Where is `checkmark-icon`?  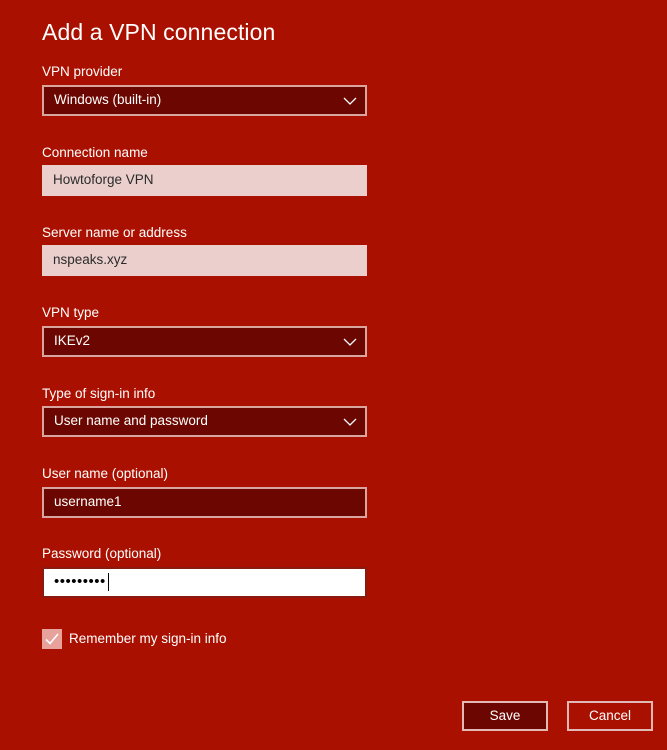
checkmark-icon is located at coordinates (52, 639).